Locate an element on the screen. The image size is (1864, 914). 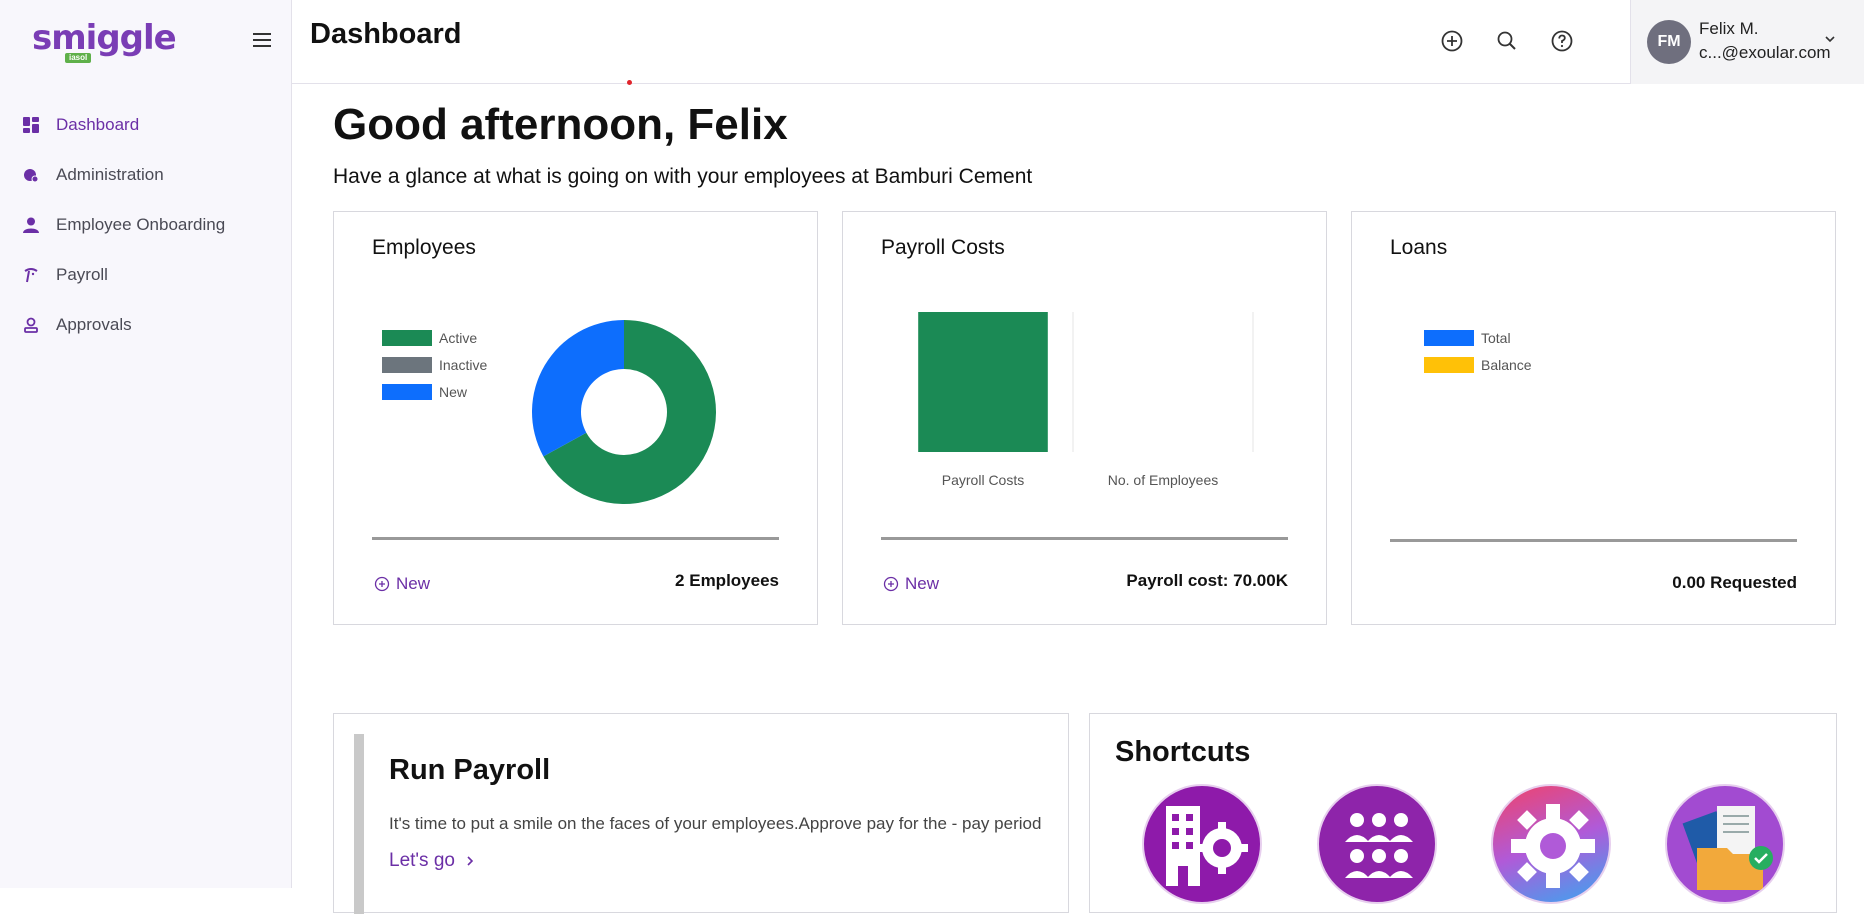
user-email: c...@exoular.com is located at coordinates (1765, 52).